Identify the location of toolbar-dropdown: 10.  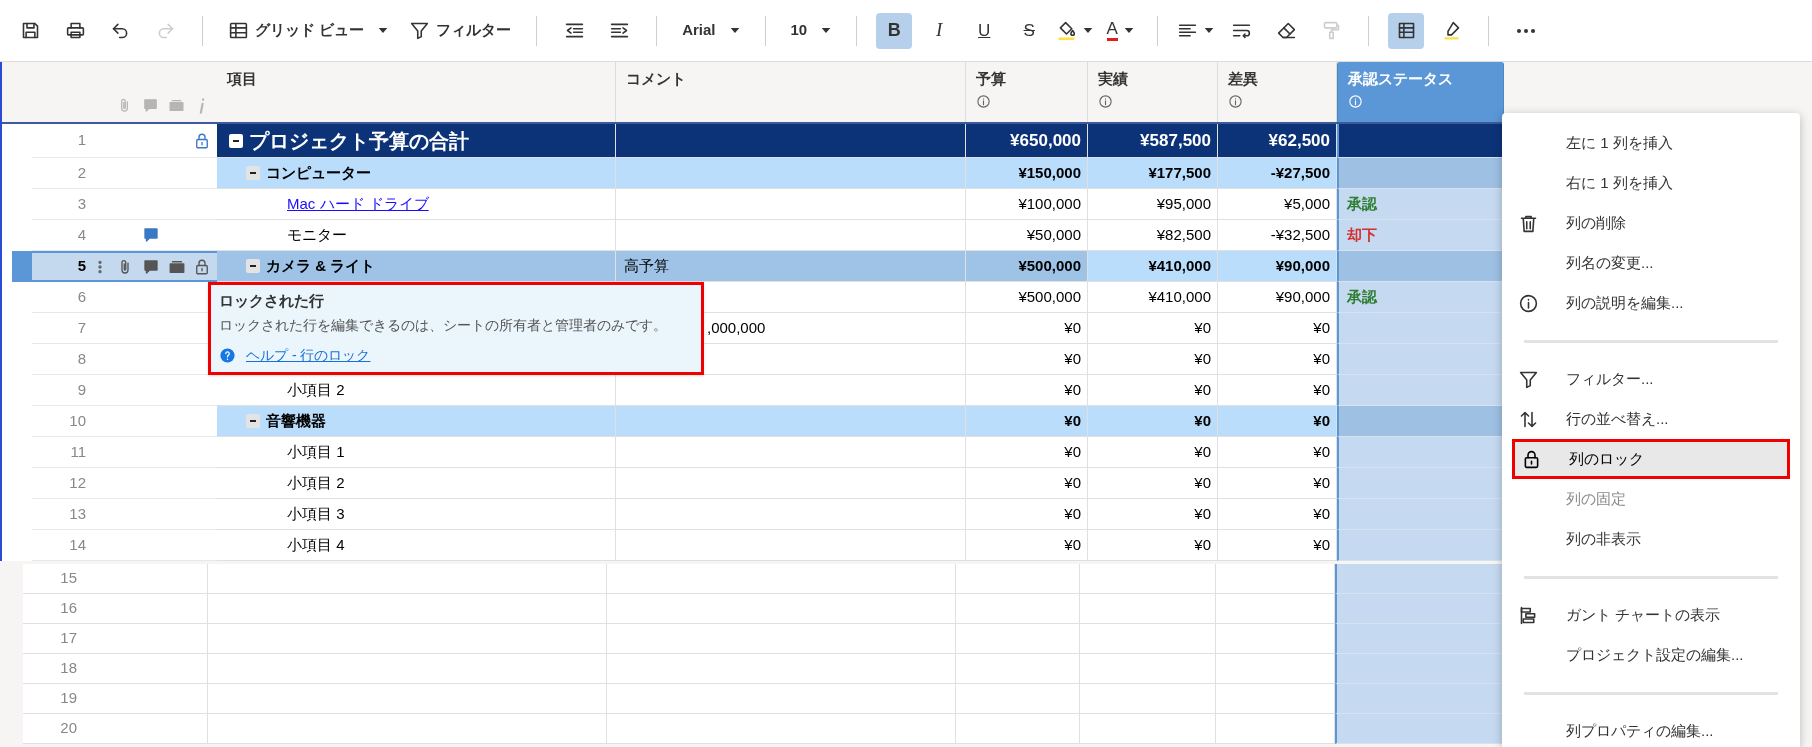
(811, 30).